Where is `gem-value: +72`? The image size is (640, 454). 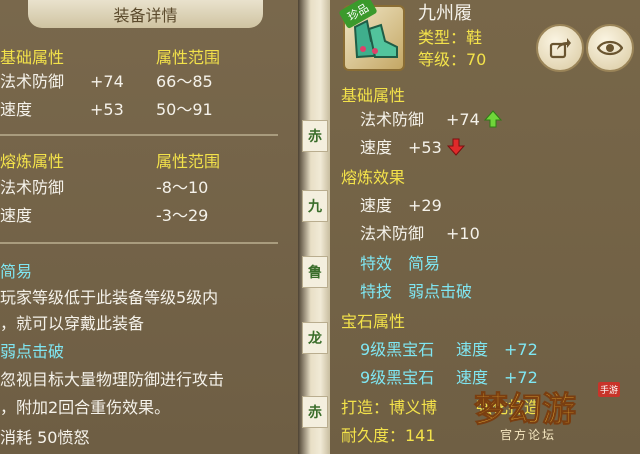 gem-value: +72 is located at coordinates (521, 349).